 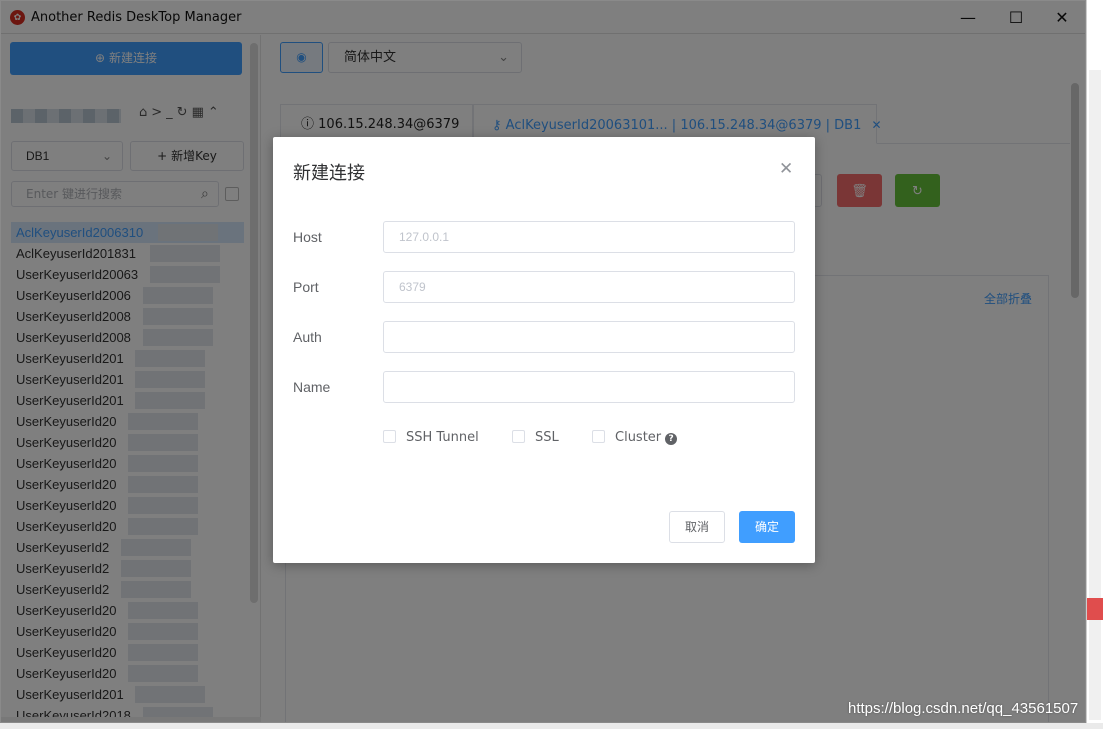 What do you see at coordinates (589, 337) in the screenshot?
I see `auth-input` at bounding box center [589, 337].